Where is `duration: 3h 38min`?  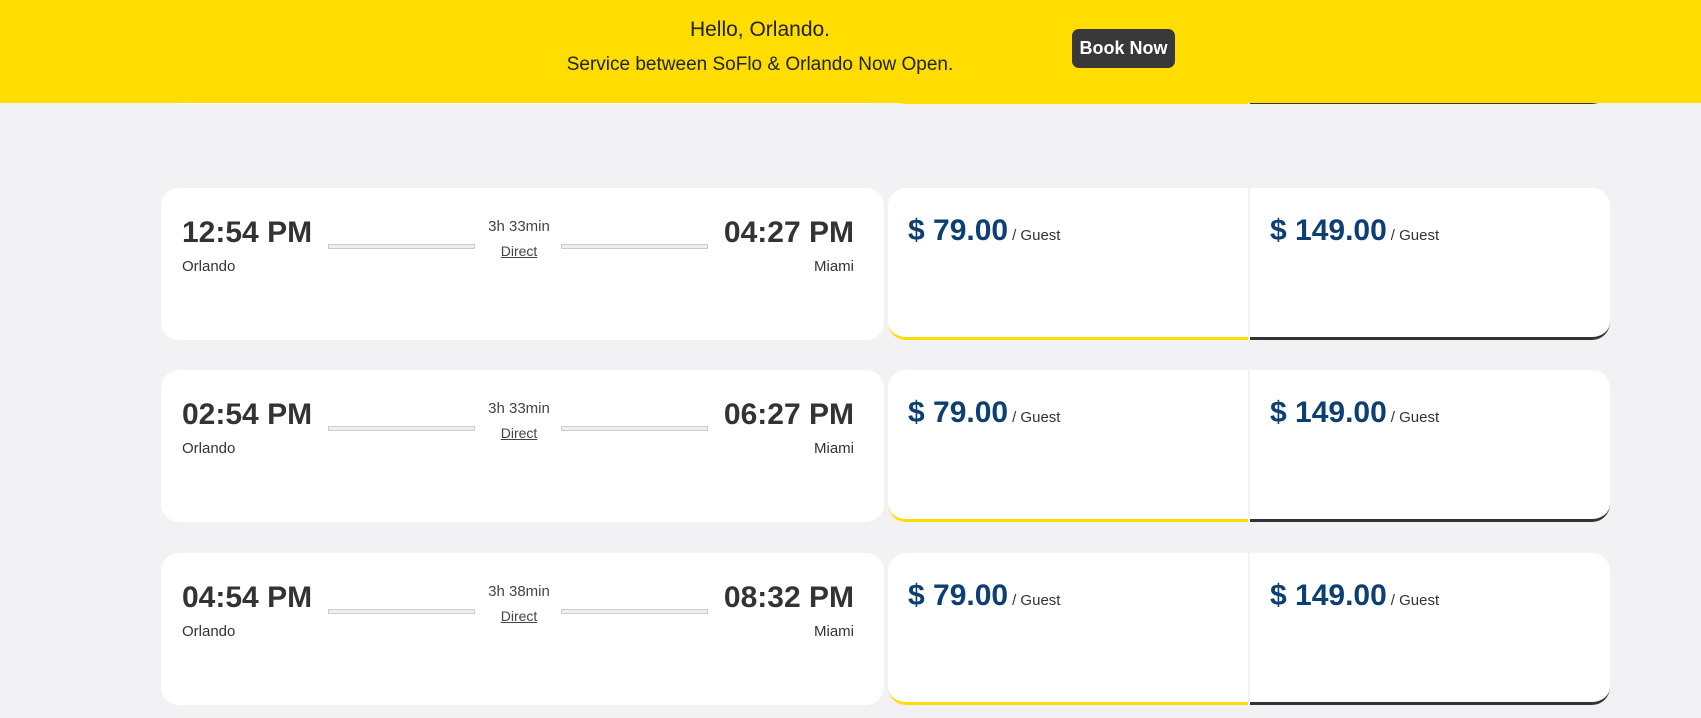
duration: 3h 38min is located at coordinates (519, 591).